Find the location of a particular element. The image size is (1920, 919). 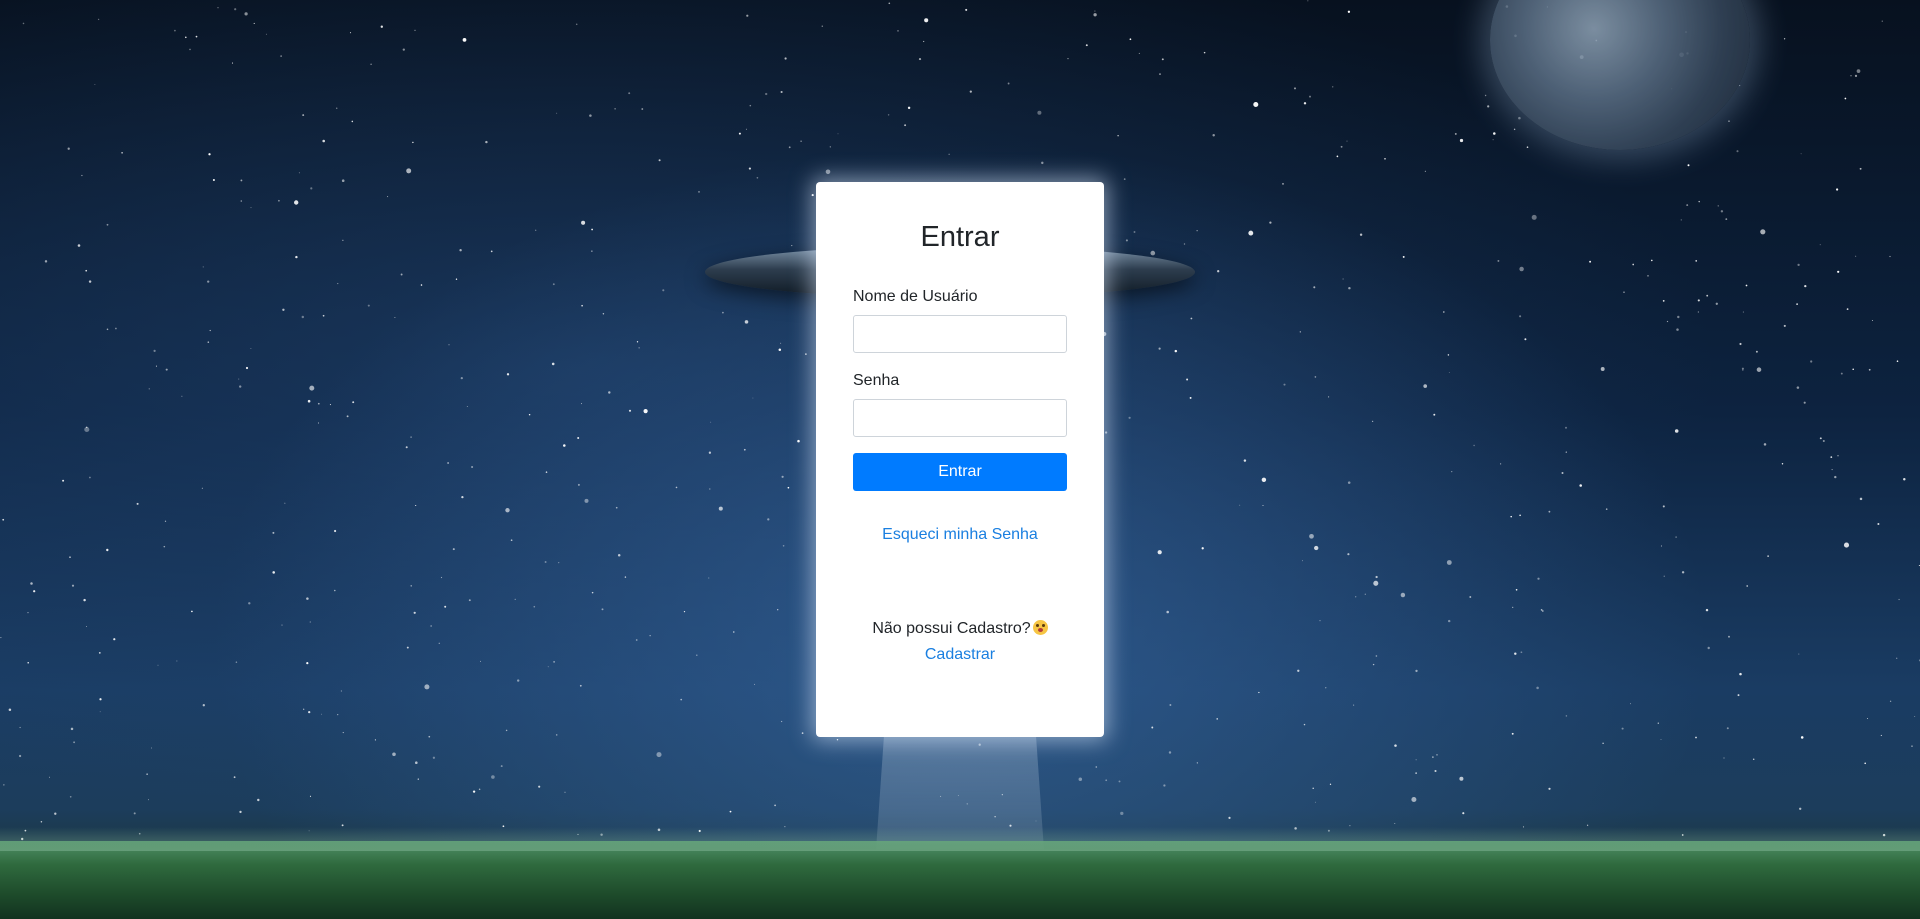

login-button: Entrar is located at coordinates (960, 472).